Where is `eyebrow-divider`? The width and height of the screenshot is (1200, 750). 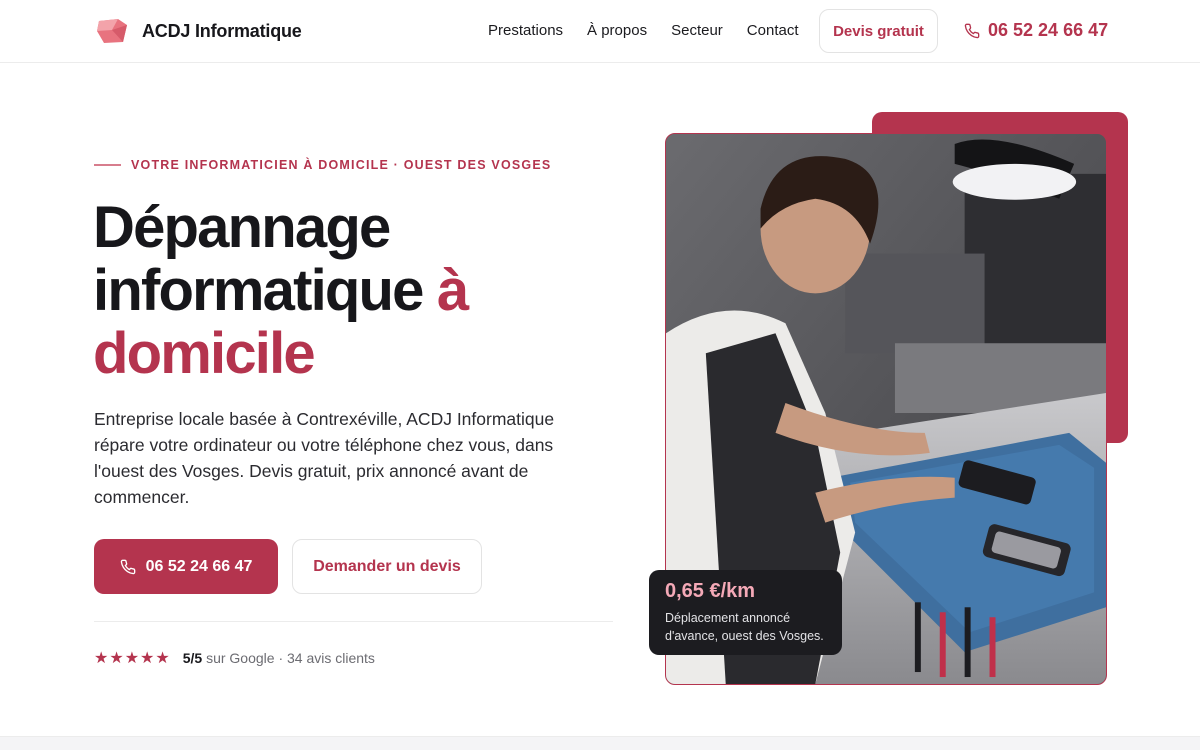 eyebrow-divider is located at coordinates (107, 165).